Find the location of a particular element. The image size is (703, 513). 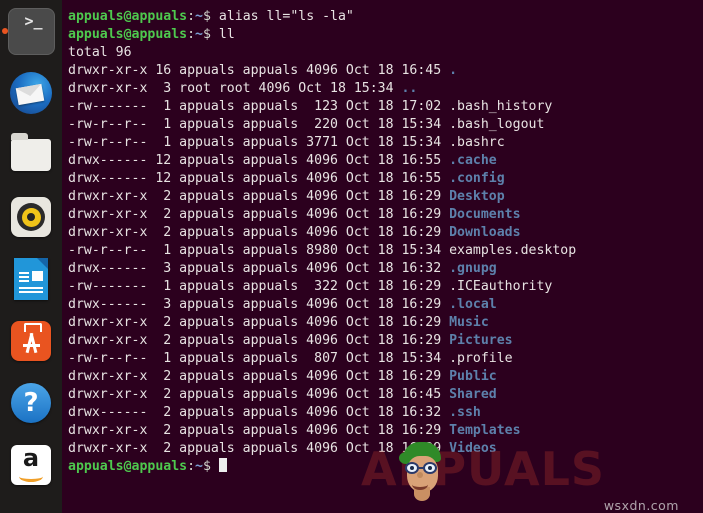

directory-name: Pictures is located at coordinates (481, 340).